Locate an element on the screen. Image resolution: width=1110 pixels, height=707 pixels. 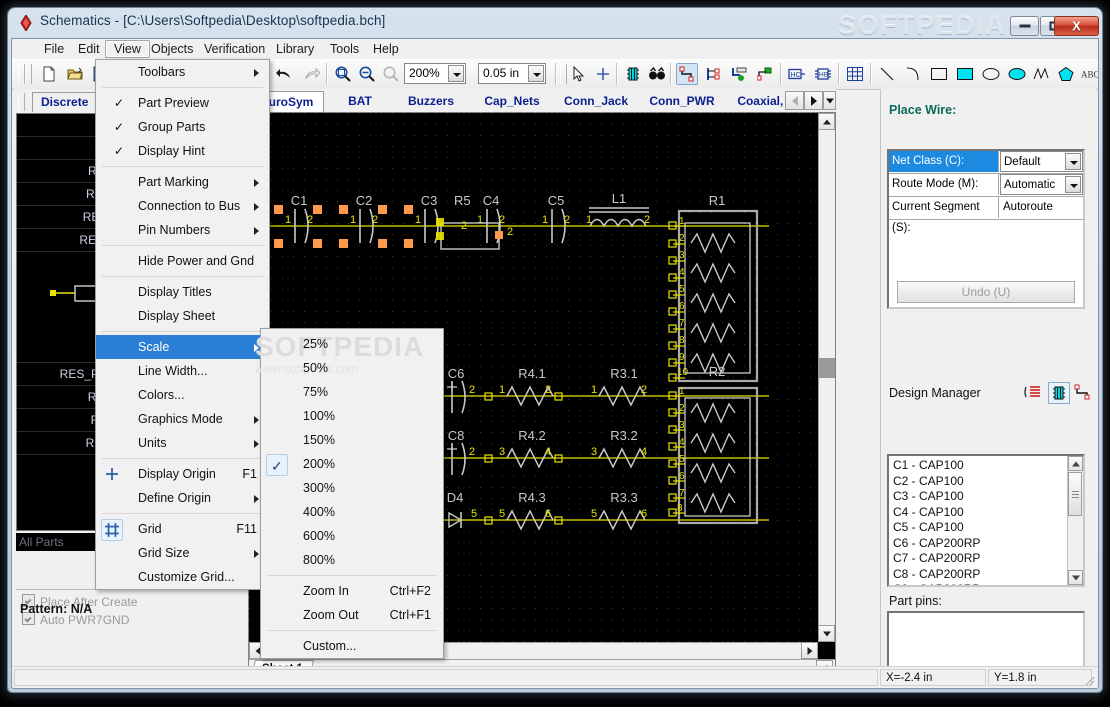
net-list-view-button is located at coordinates (1033, 393).